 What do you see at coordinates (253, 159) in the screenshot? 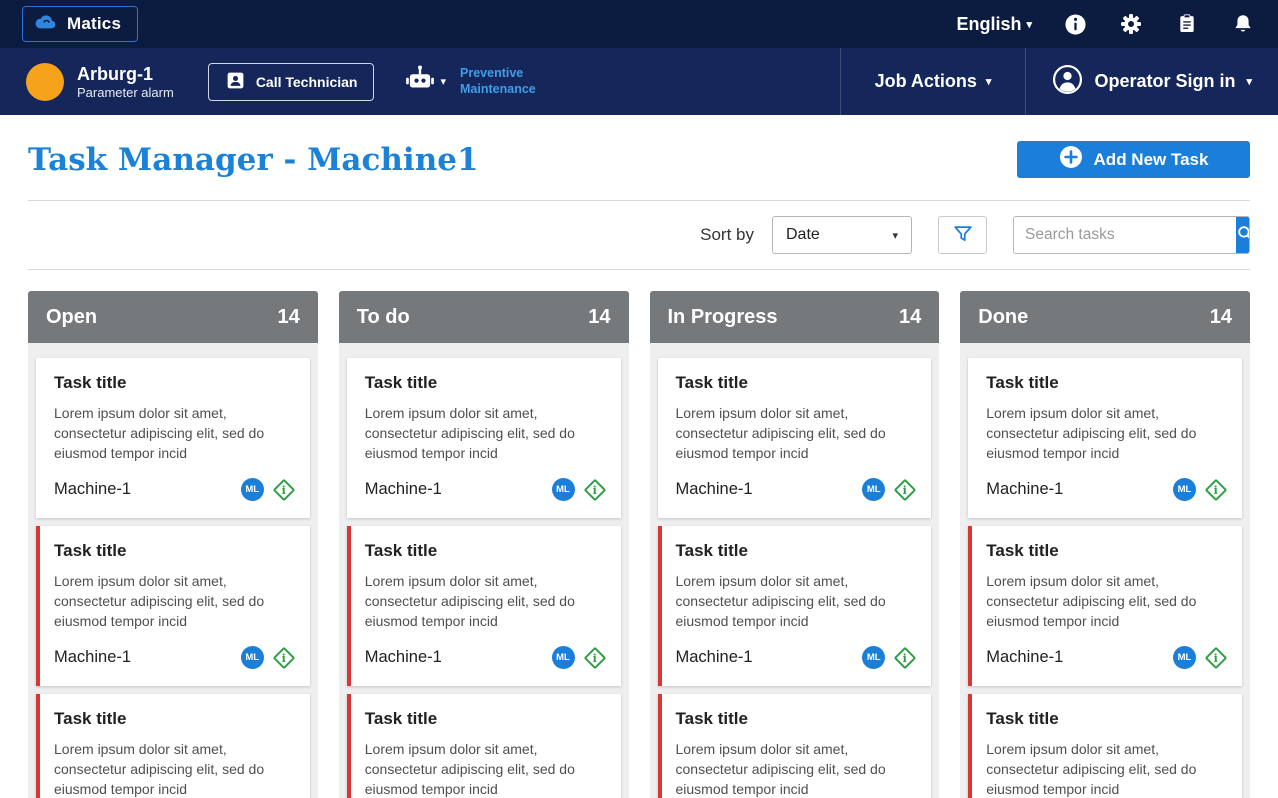
I see `page-title: Task Manager - Machine1` at bounding box center [253, 159].